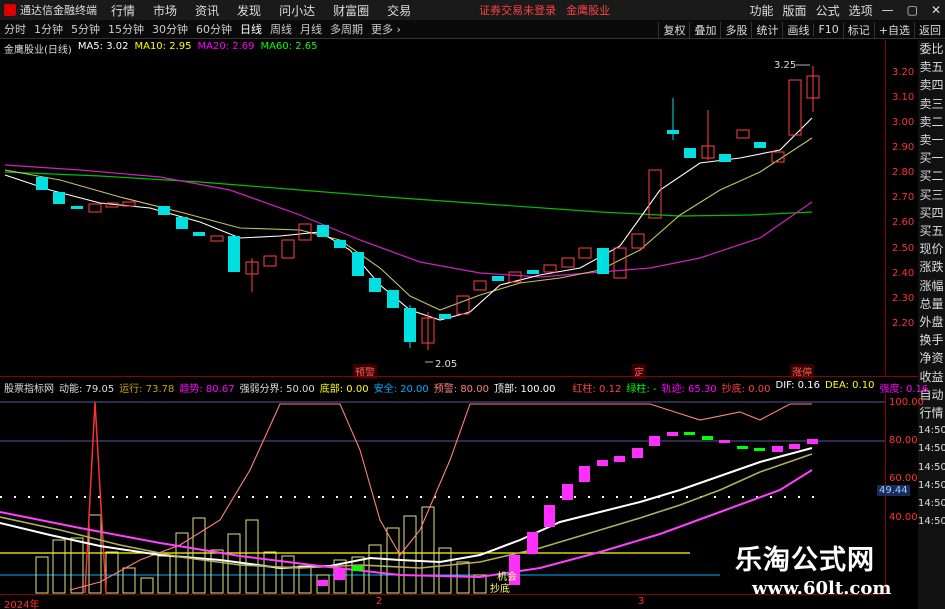 This screenshot has width=945, height=609. What do you see at coordinates (10, 10) in the screenshot?
I see `app-logo-icon` at bounding box center [10, 10].